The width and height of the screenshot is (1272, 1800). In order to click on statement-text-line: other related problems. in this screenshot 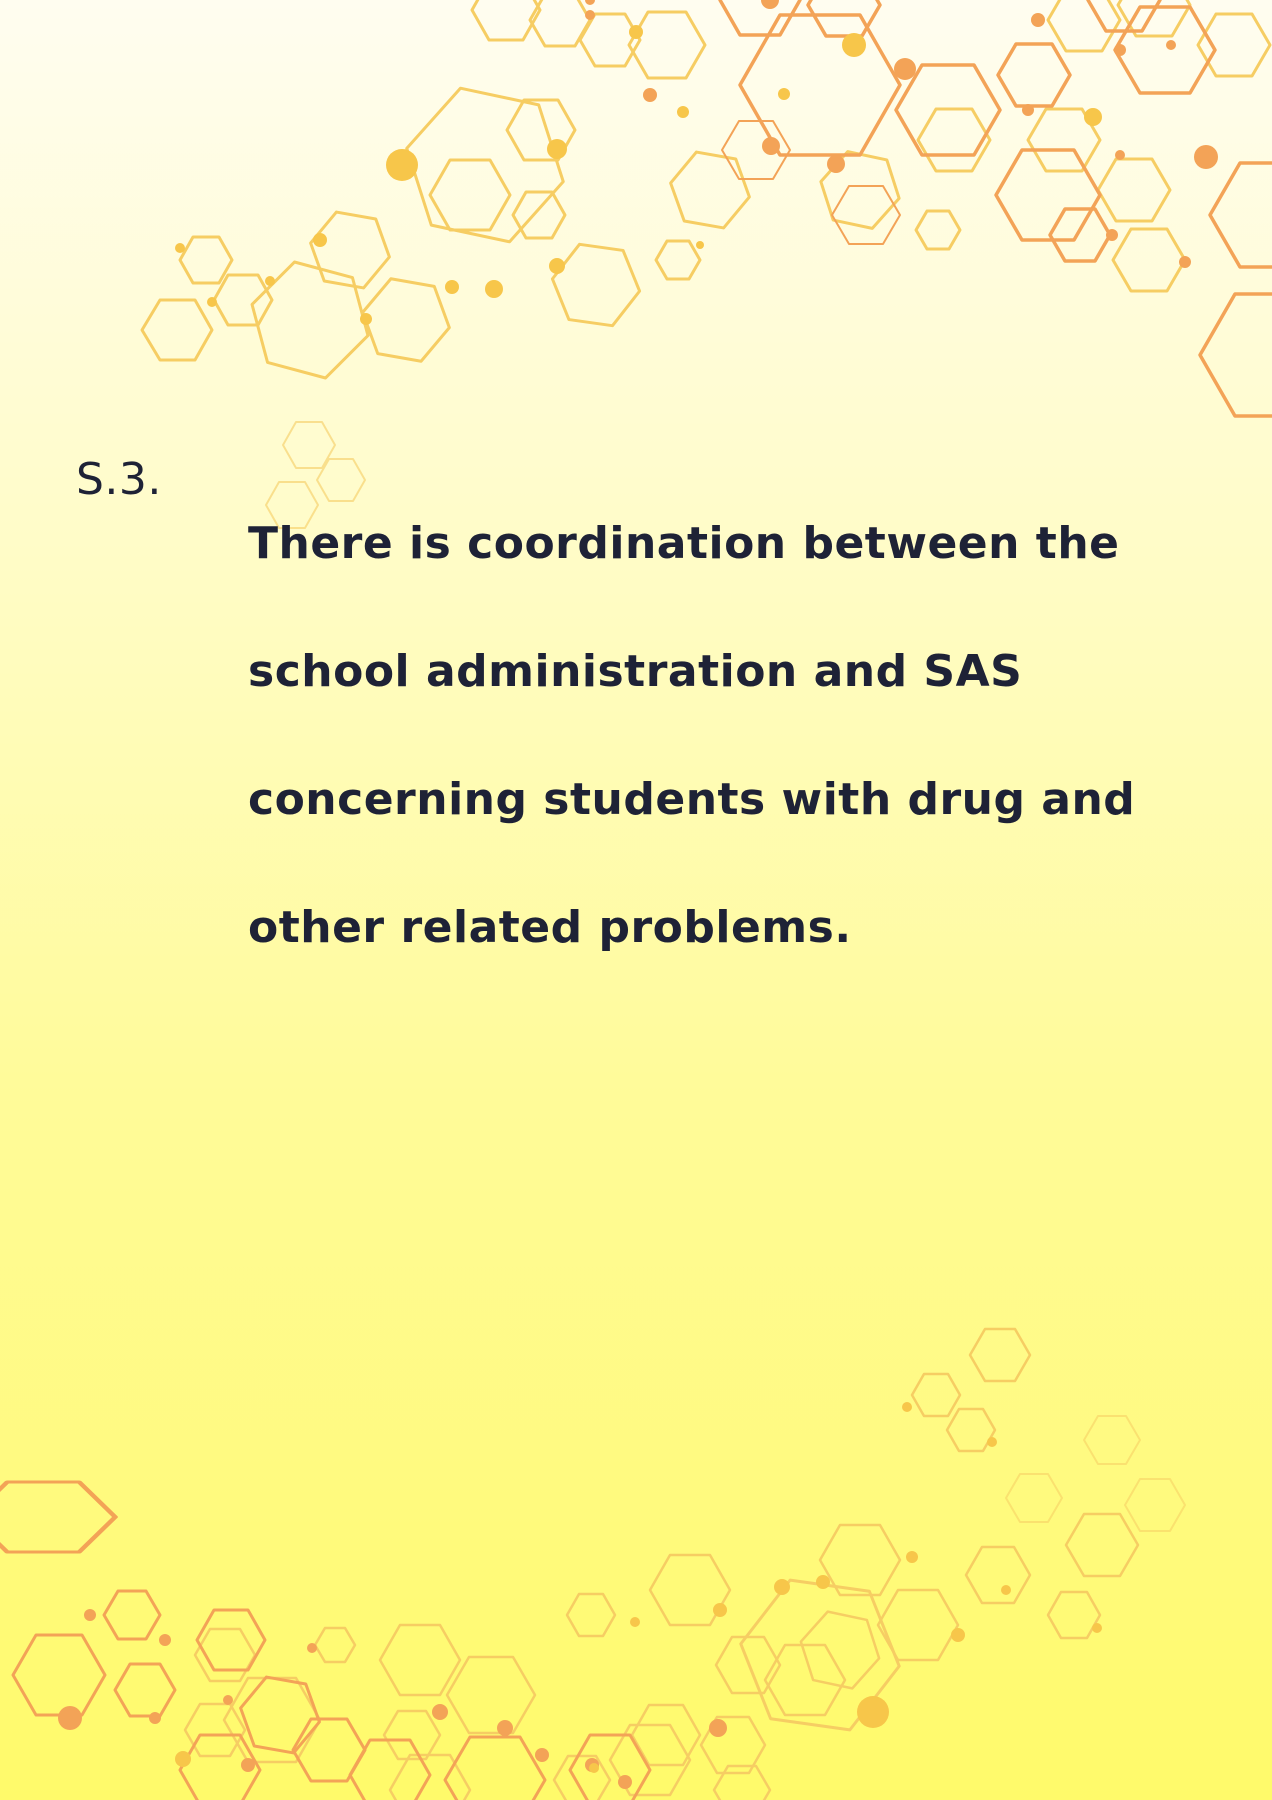, I will do `click(550, 927)`.